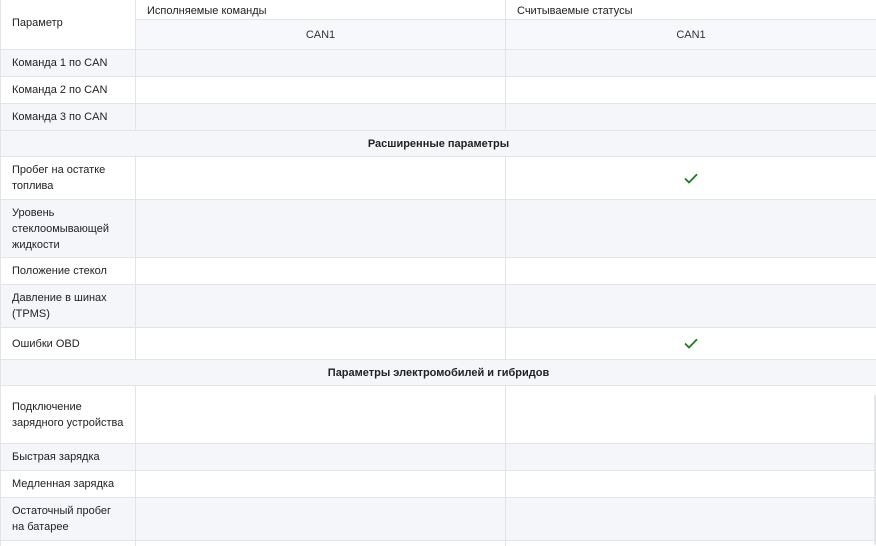 Image resolution: width=876 pixels, height=546 pixels. I want to click on param-cell: Пробег на остатке топлива, so click(68, 178).